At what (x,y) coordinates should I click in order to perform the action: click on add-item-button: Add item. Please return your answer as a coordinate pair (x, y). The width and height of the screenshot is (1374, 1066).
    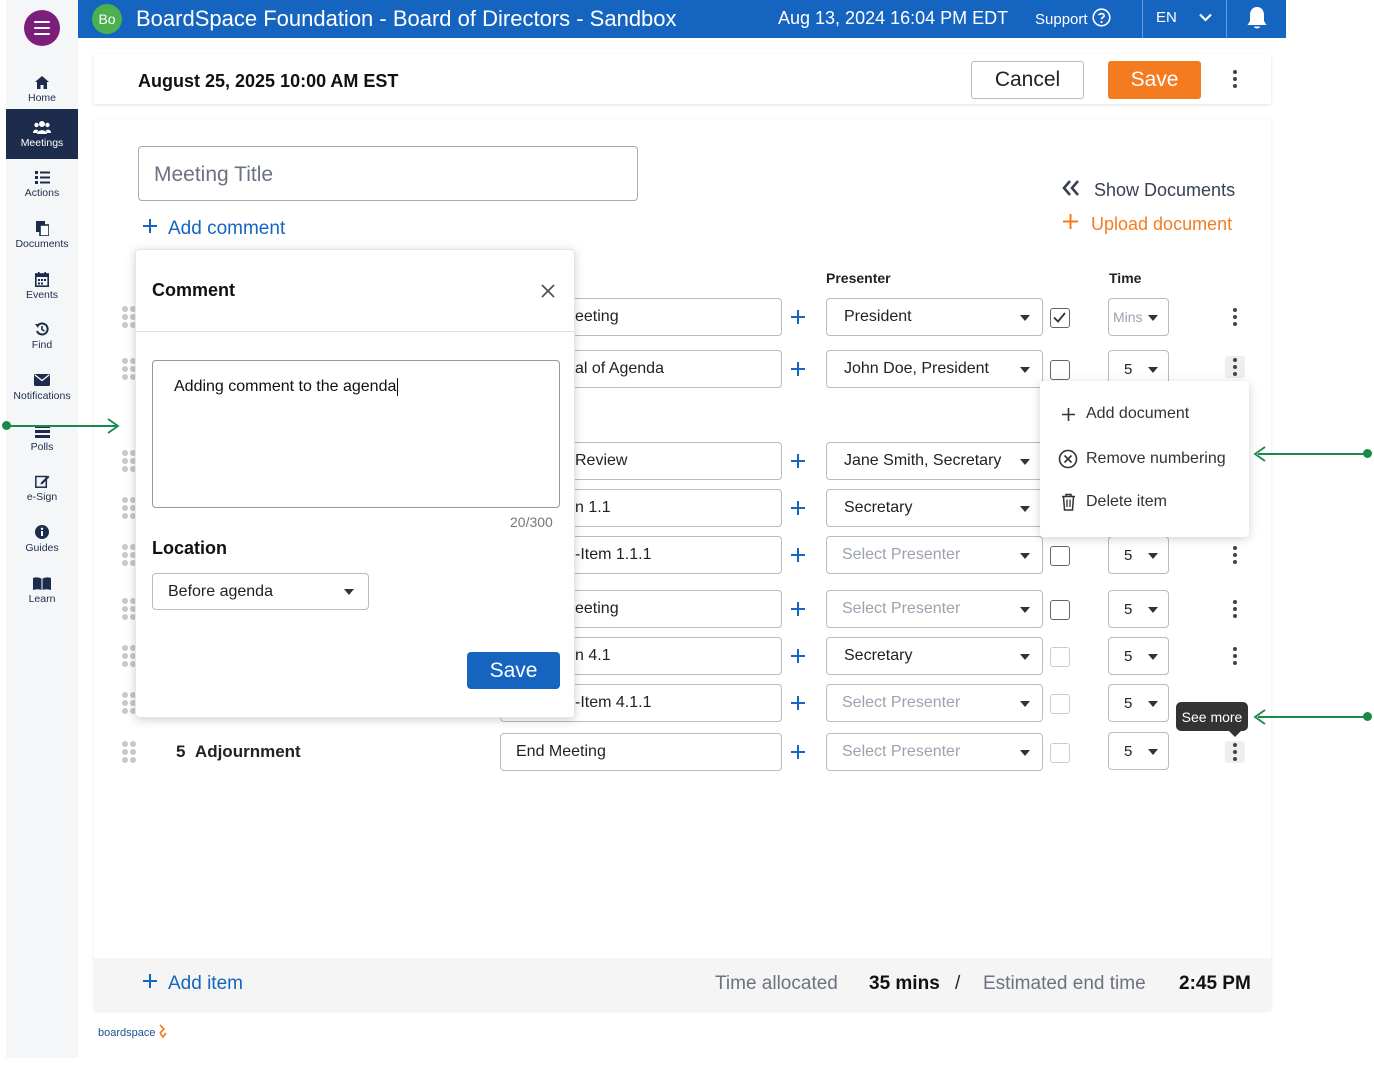
    Looking at the image, I should click on (192, 984).